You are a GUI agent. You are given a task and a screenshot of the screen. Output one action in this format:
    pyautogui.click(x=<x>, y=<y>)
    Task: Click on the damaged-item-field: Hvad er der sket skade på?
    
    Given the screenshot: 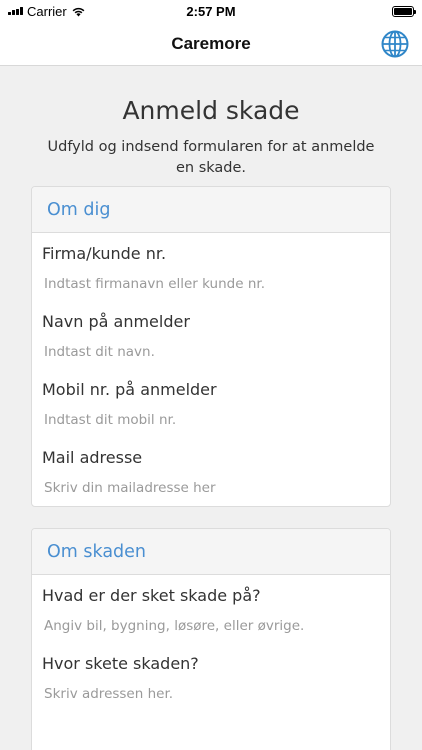 What is the action you would take?
    pyautogui.click(x=211, y=609)
    